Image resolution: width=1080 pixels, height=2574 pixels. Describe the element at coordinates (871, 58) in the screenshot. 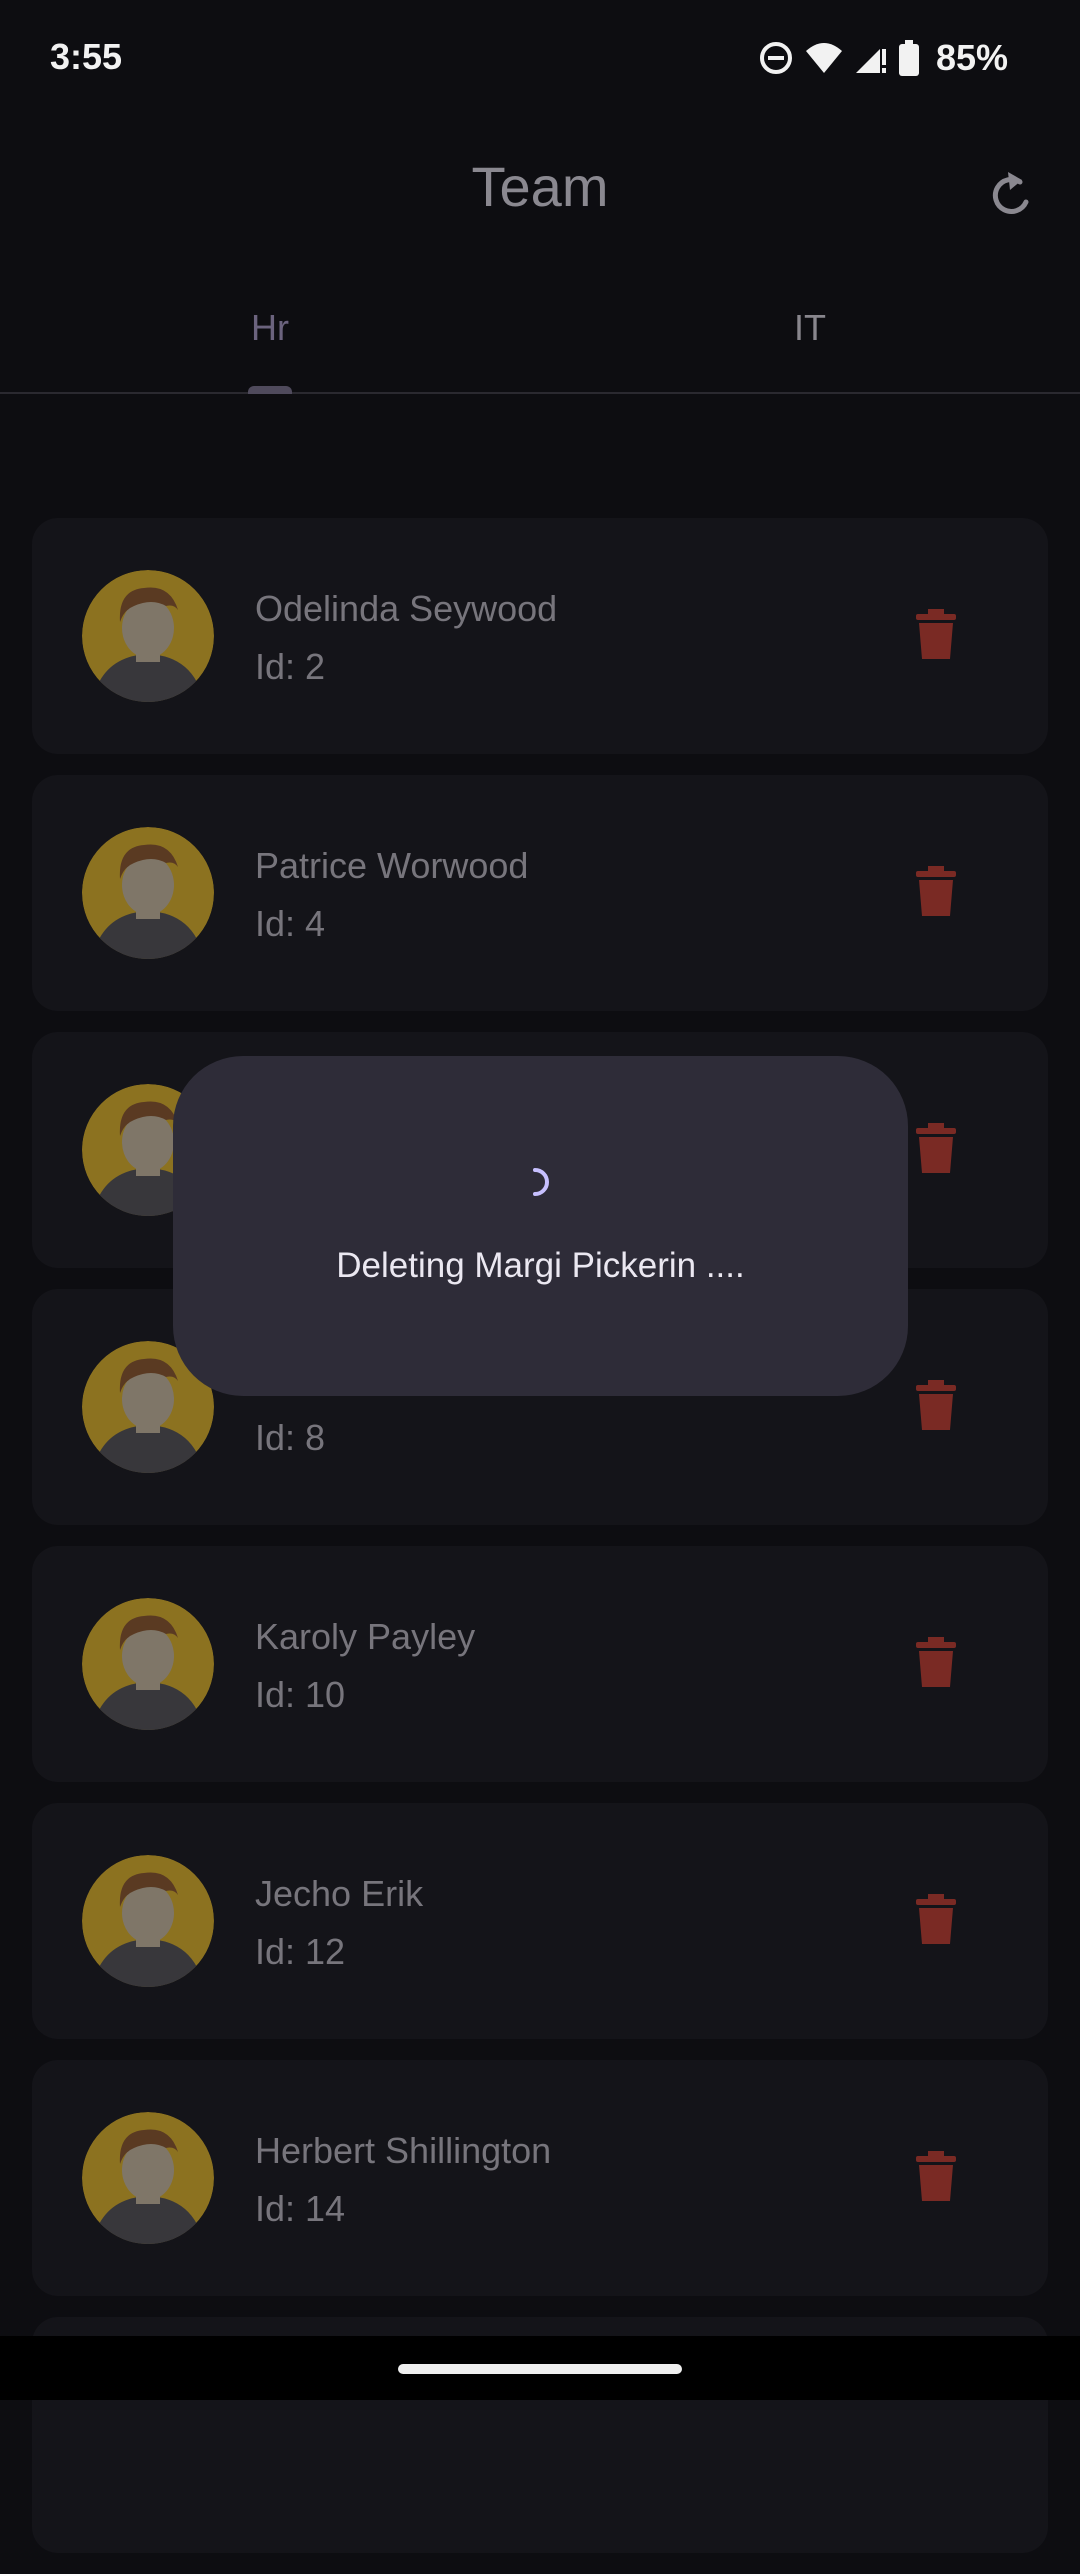

I see `signal-icon` at that location.